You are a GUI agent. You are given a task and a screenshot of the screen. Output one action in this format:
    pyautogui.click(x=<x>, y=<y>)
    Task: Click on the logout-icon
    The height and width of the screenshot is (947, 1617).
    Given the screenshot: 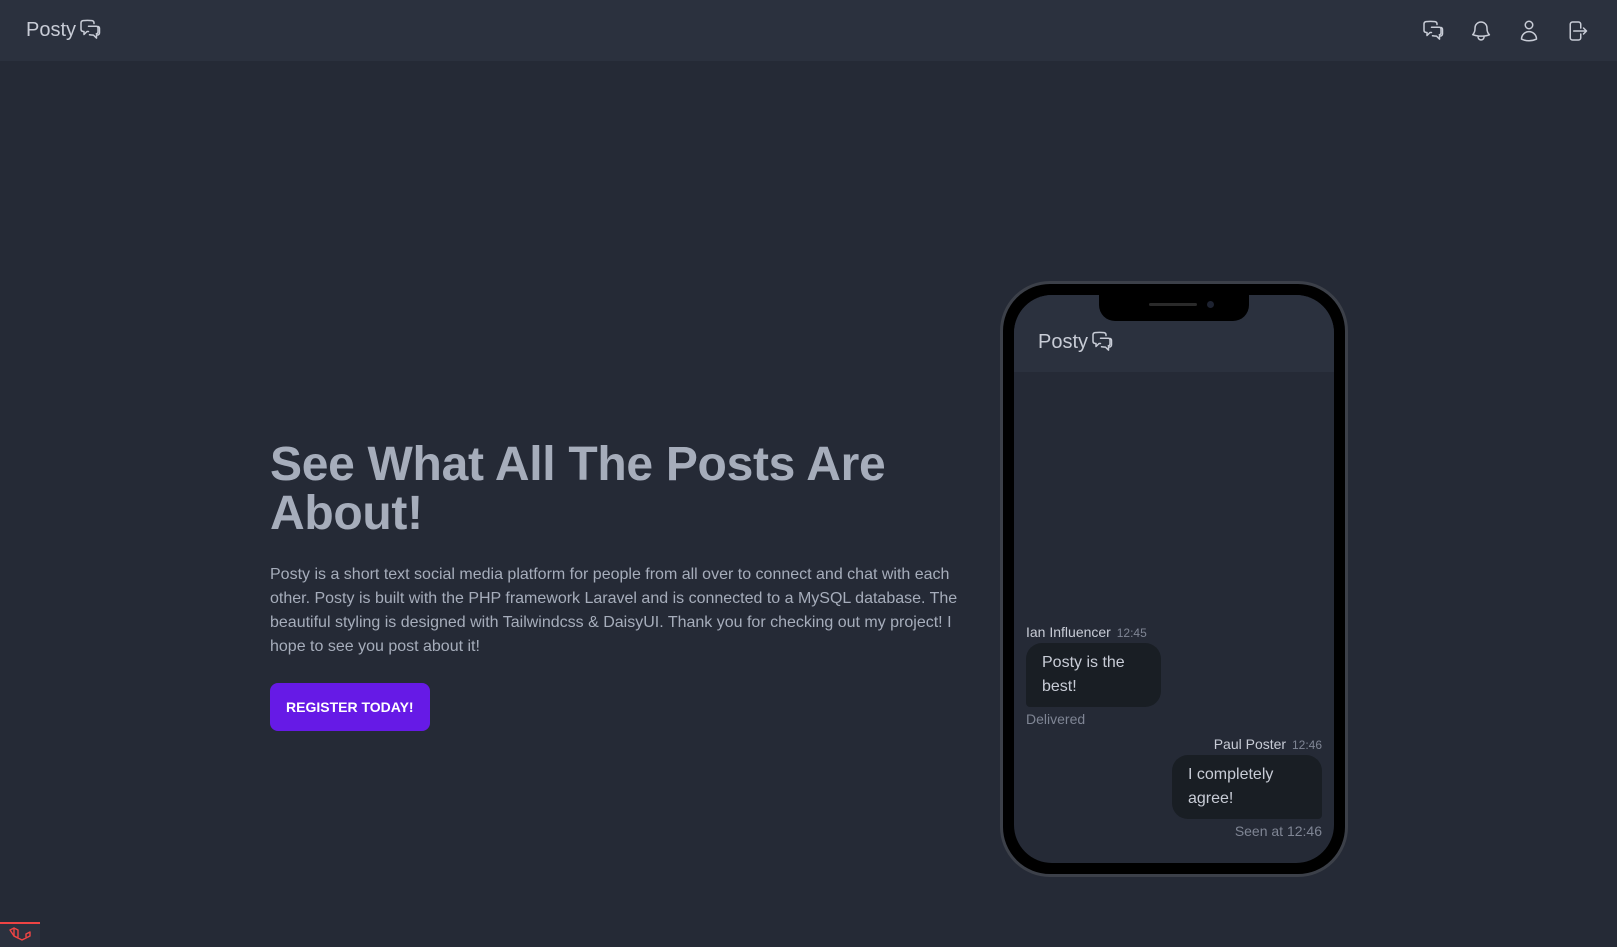 What is the action you would take?
    pyautogui.click(x=1578, y=30)
    